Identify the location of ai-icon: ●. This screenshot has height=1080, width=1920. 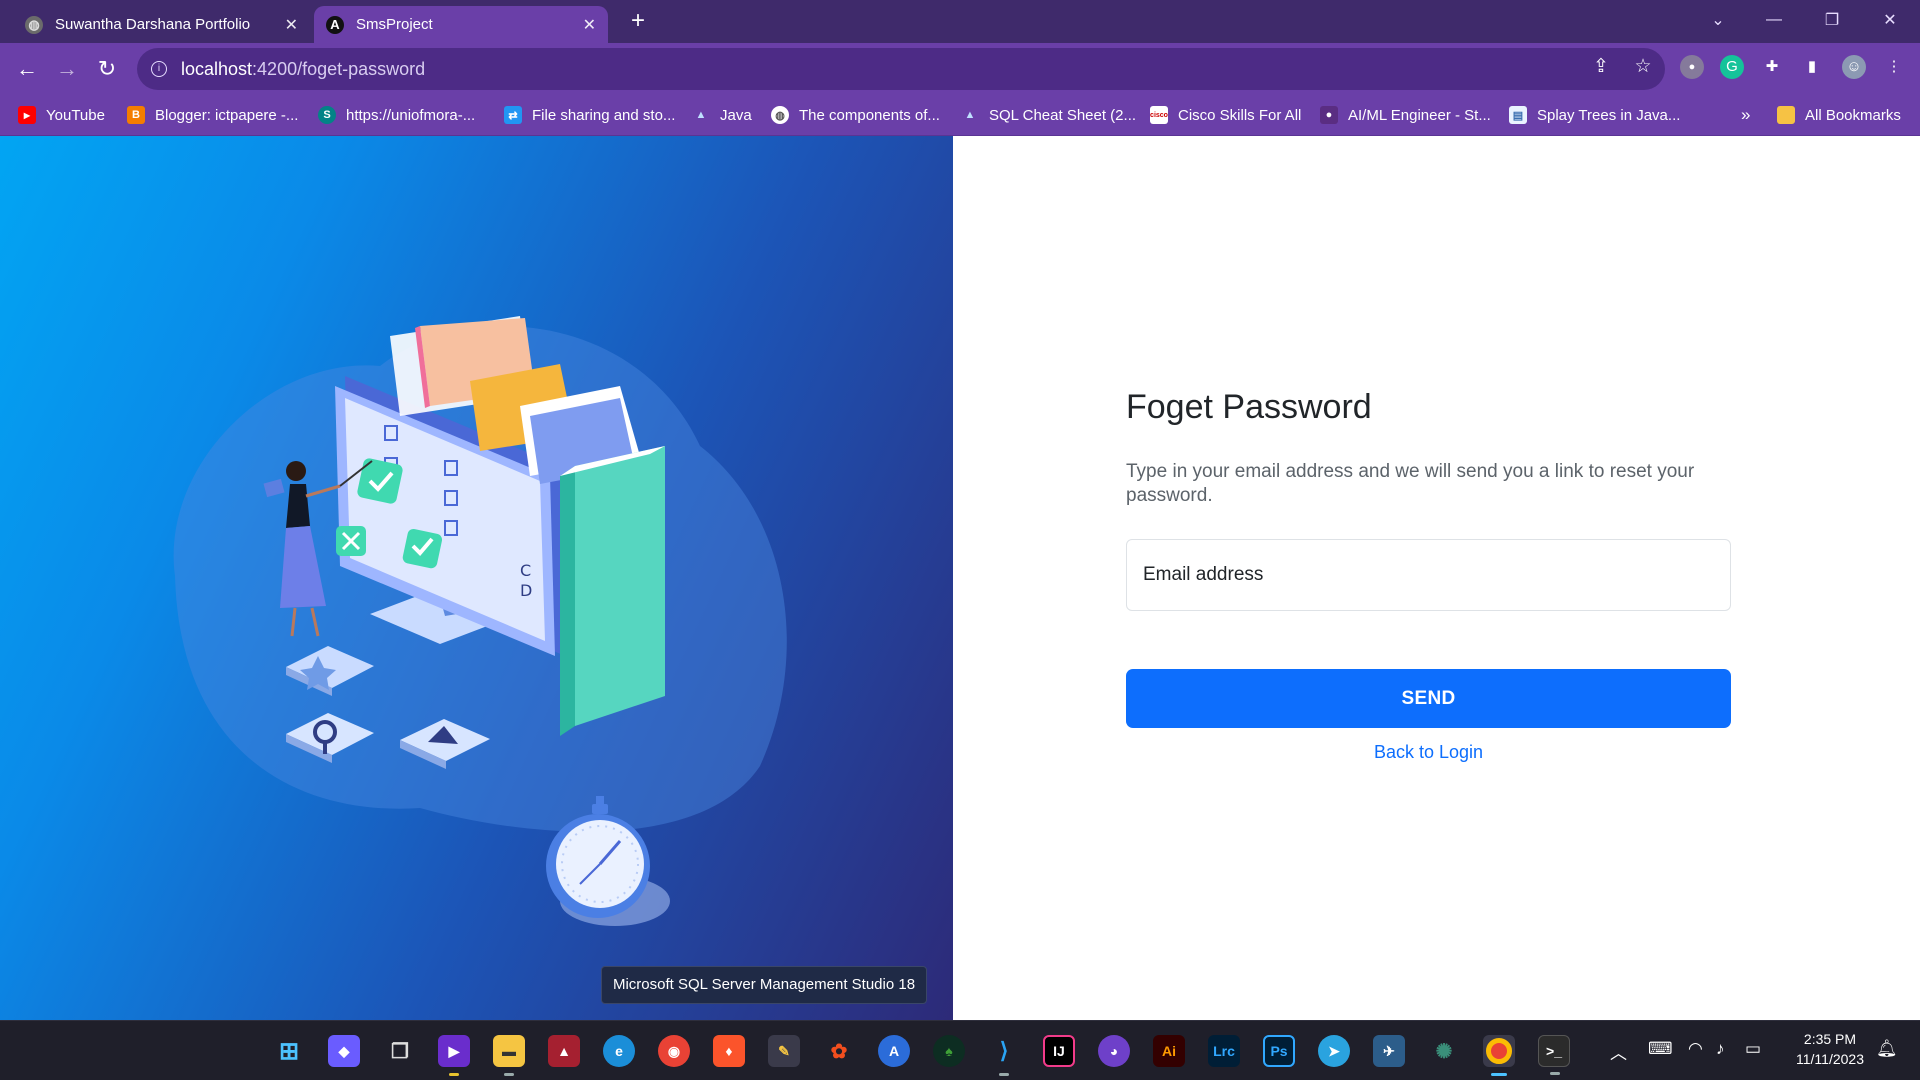
(1329, 115).